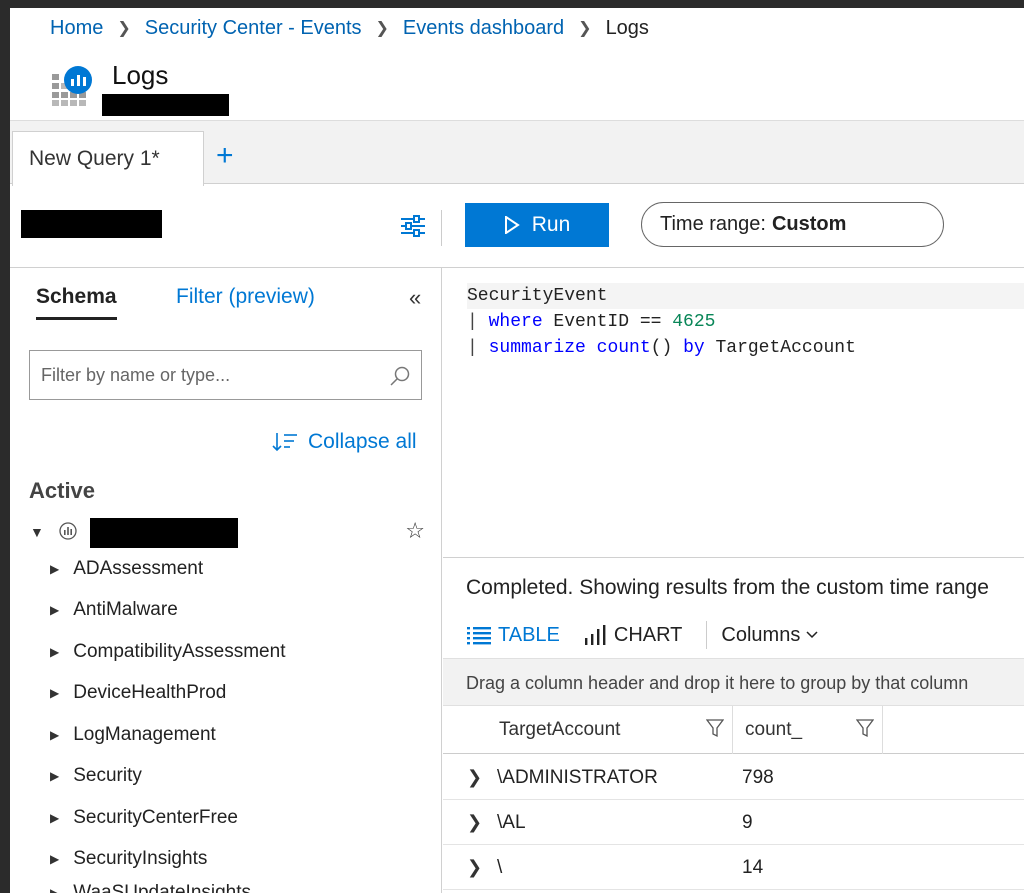 The width and height of the screenshot is (1024, 893). I want to click on schema-item: ▶ AntiMalware, so click(114, 610).